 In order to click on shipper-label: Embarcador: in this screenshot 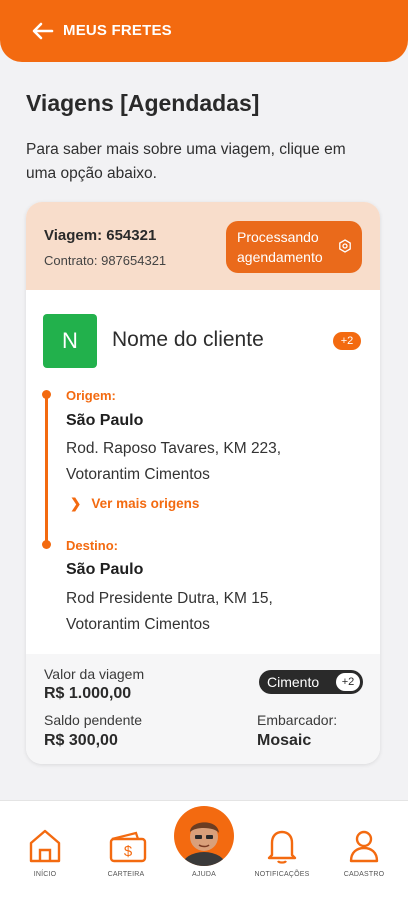, I will do `click(297, 720)`.